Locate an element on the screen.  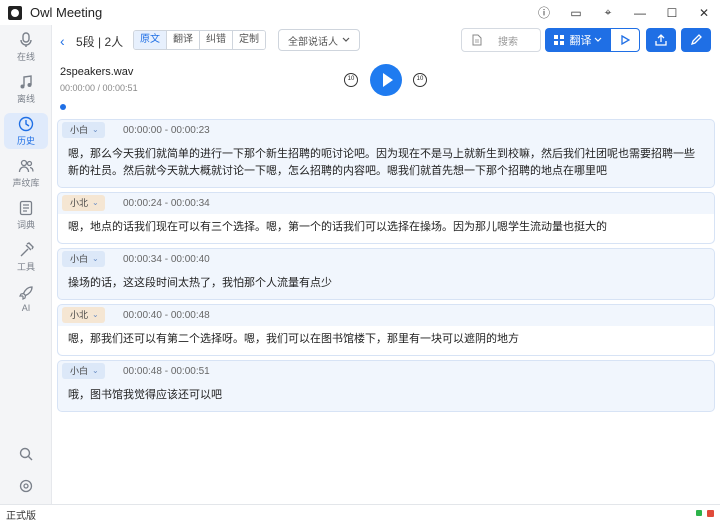
chevron-down-icon is located at coordinates (346, 39).